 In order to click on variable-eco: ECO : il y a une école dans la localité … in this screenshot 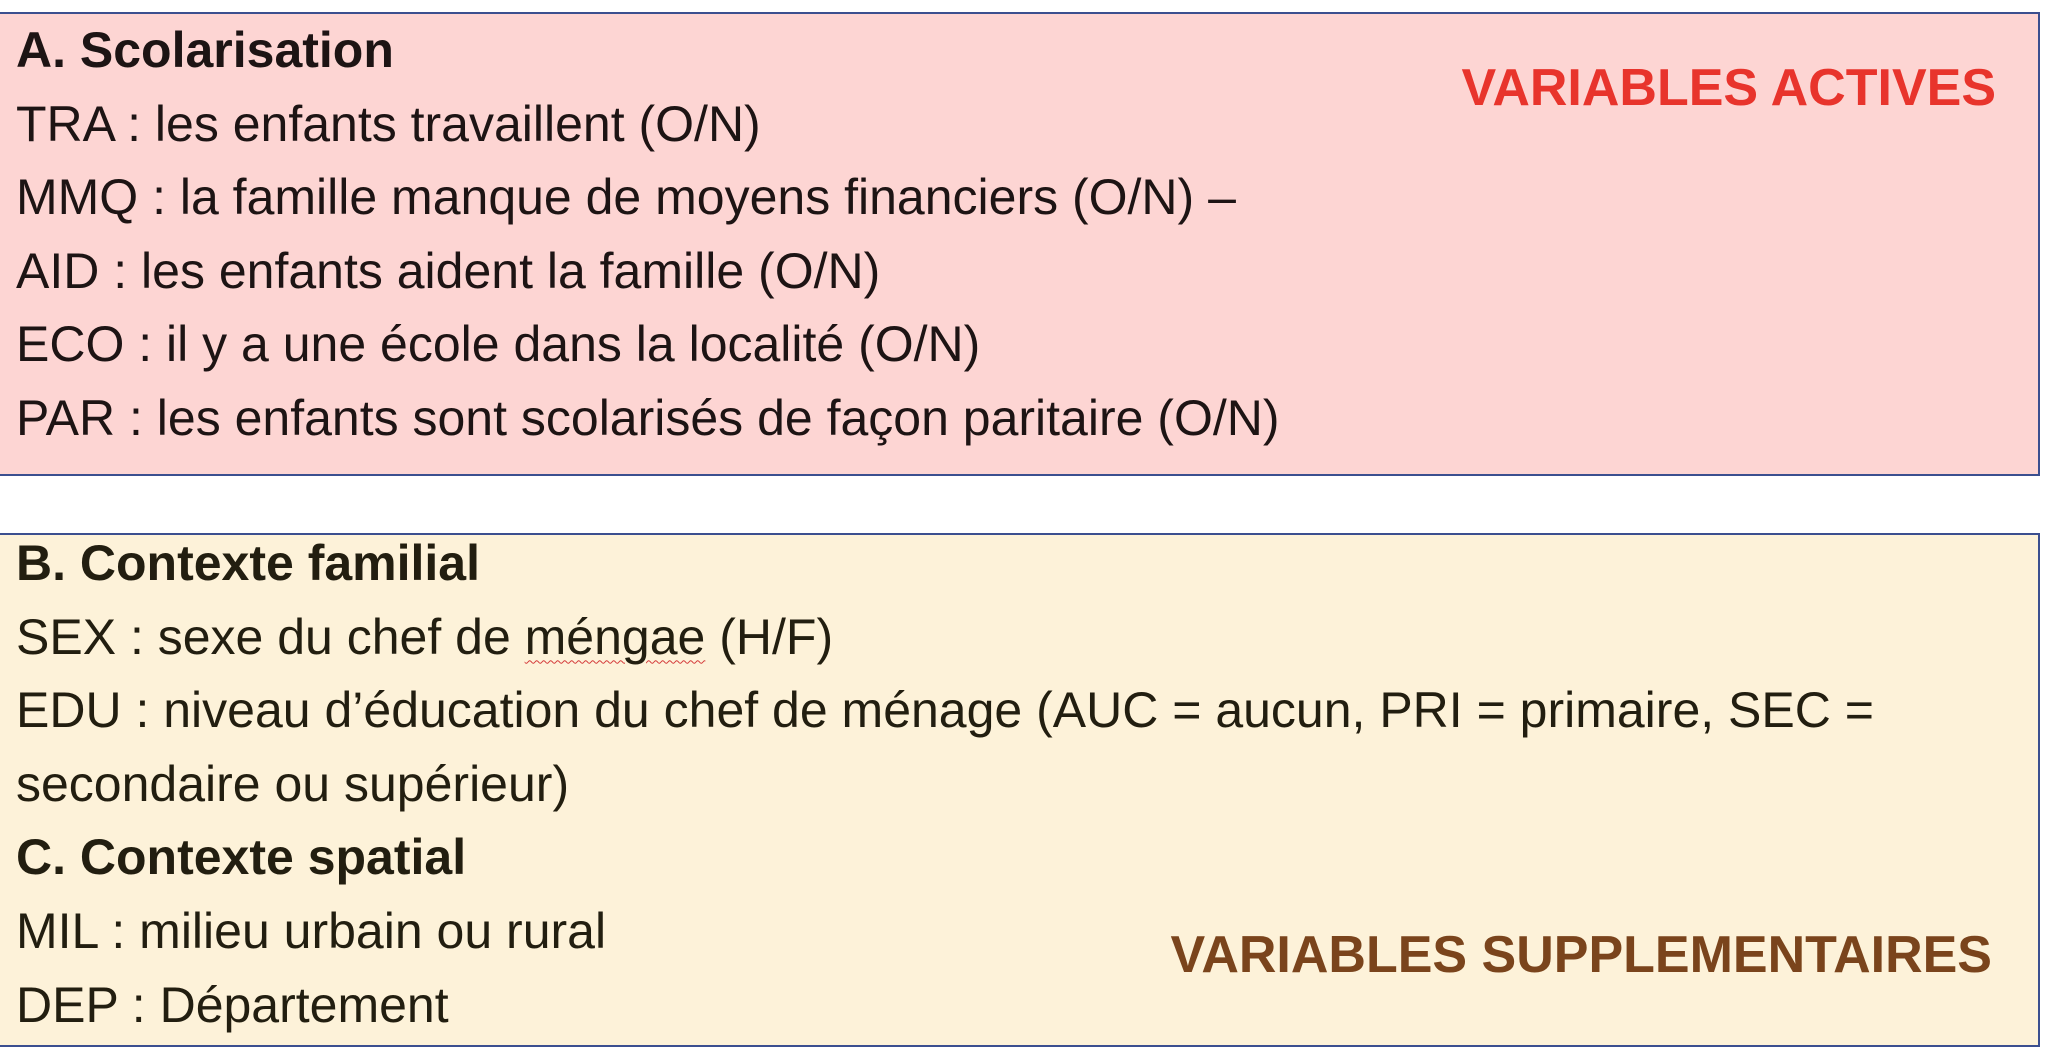, I will do `click(498, 344)`.